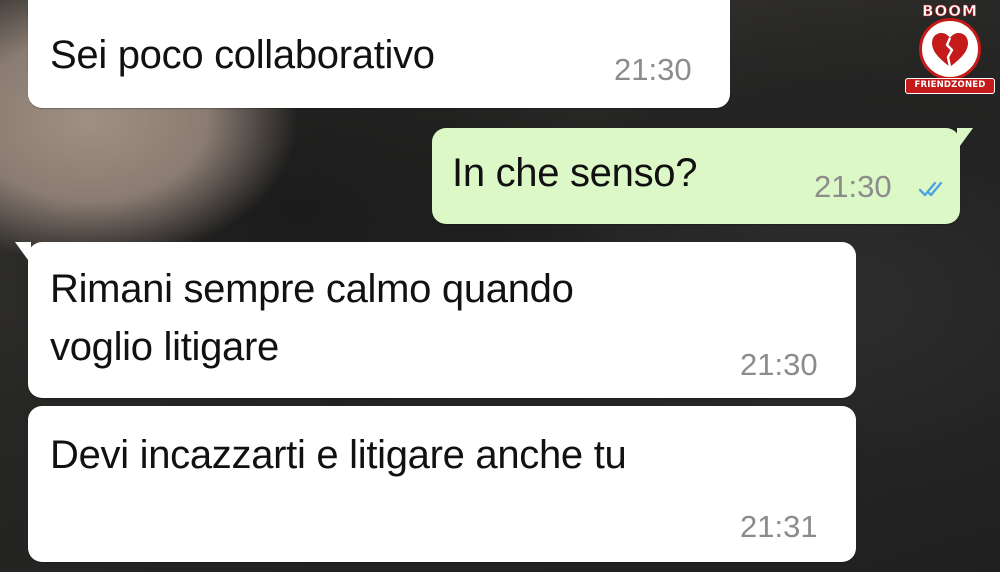 This screenshot has height=572, width=1000. I want to click on message-text-line: voglio litigare, so click(164, 347).